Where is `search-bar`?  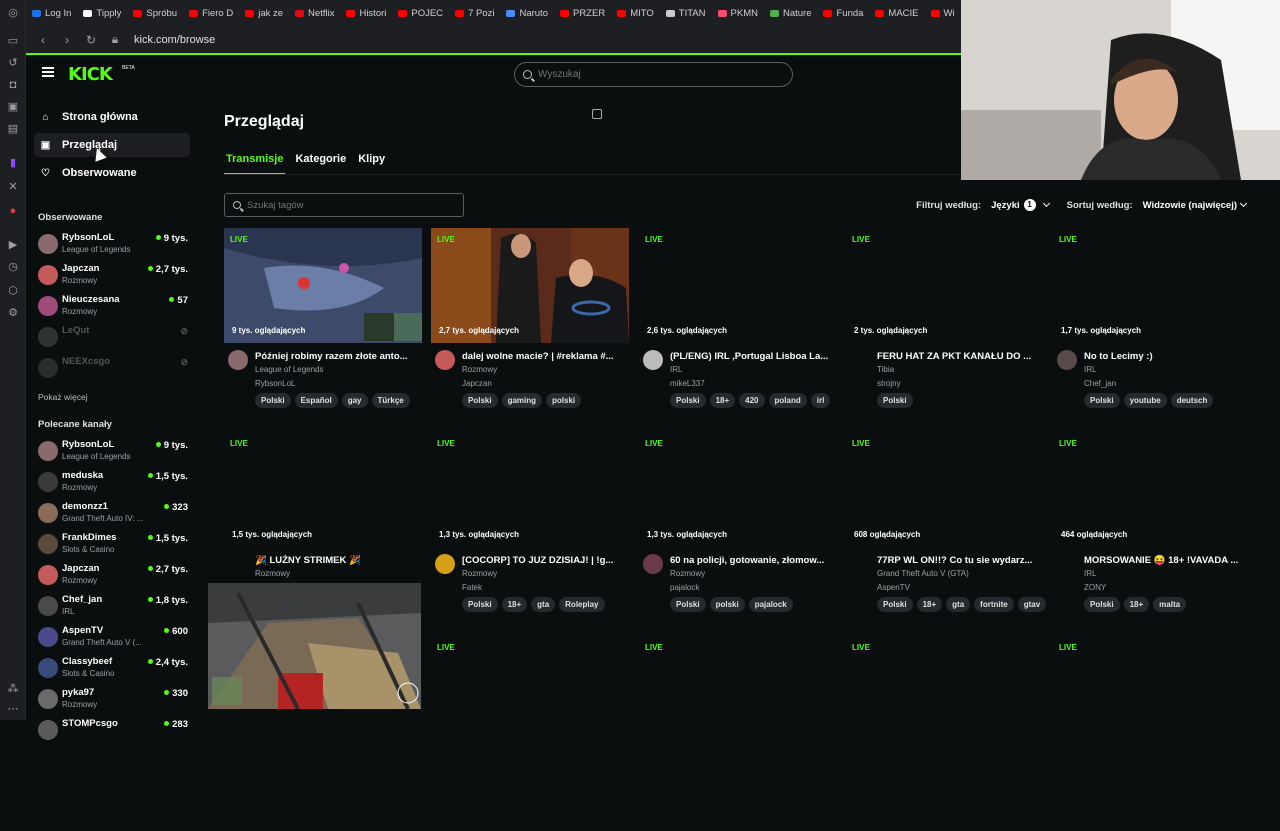
search-bar is located at coordinates (653, 74).